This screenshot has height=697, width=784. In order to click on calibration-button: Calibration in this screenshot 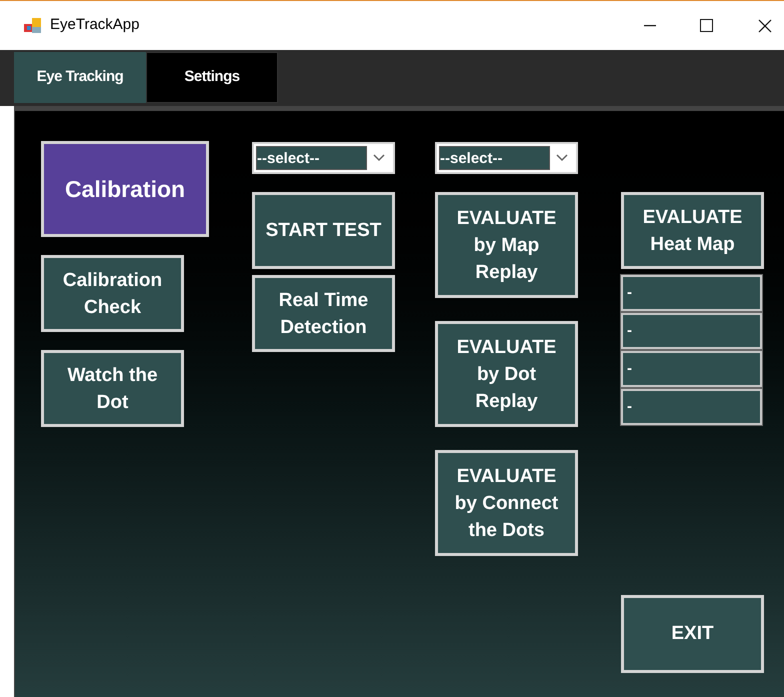, I will do `click(125, 189)`.